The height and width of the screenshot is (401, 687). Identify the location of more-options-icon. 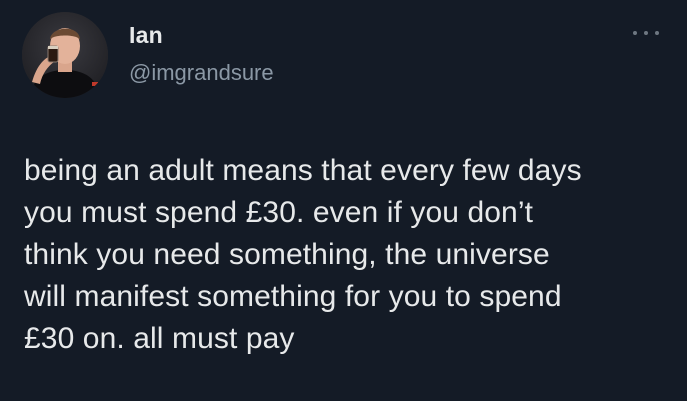
(646, 33).